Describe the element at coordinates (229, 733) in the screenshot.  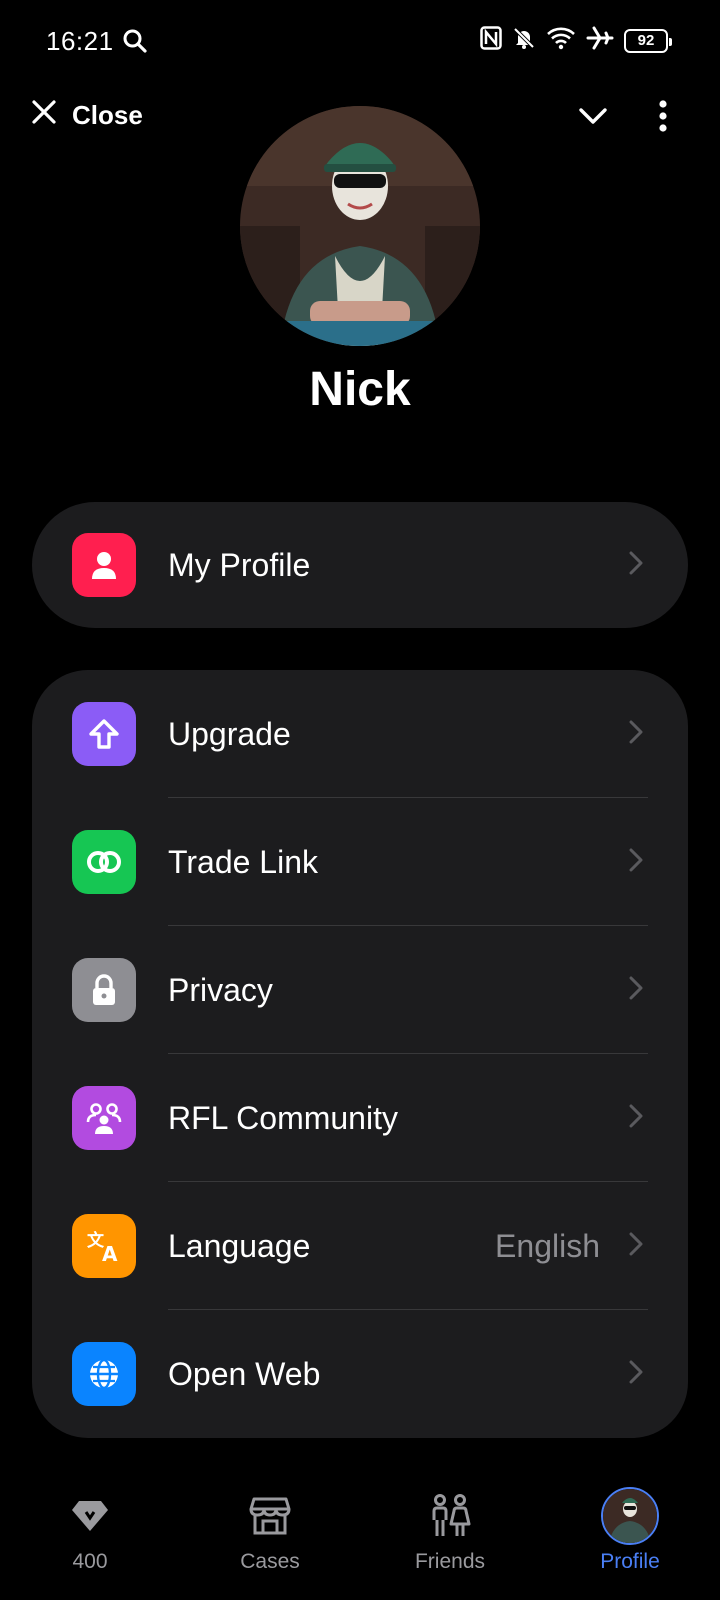
I see `menu-item-label: Upgrade` at that location.